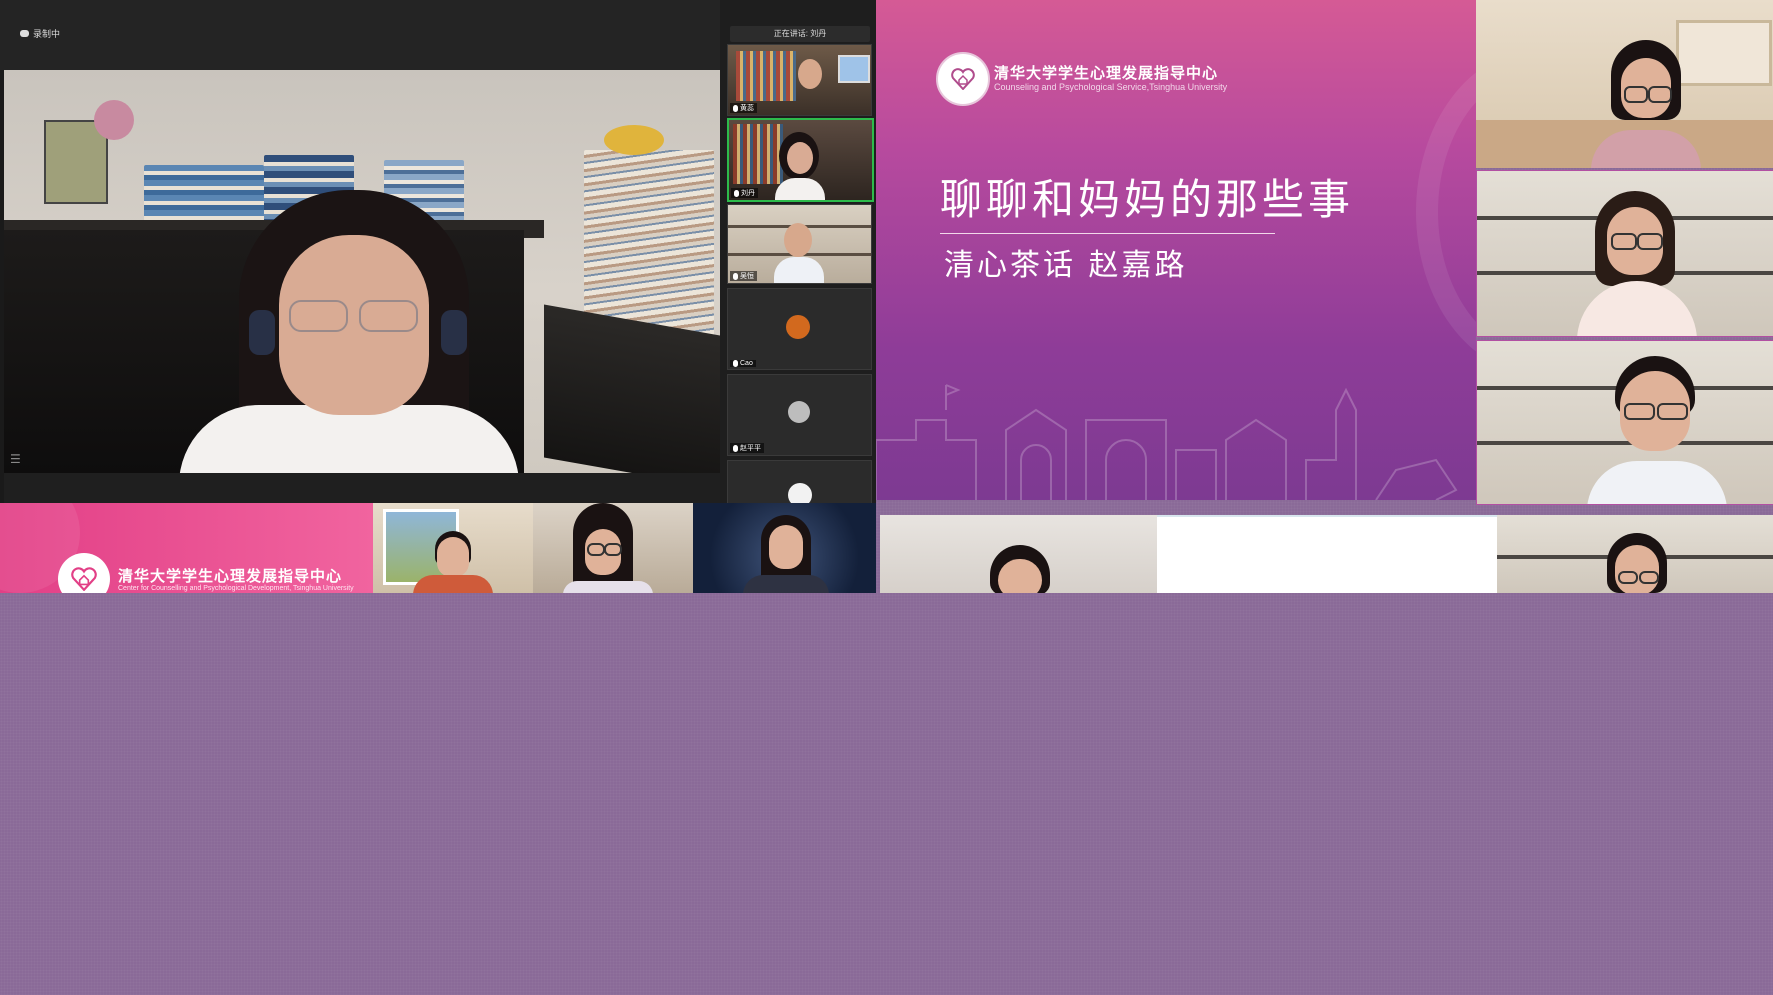 The image size is (1773, 995). Describe the element at coordinates (15, 459) in the screenshot. I see `menu-icon: ☰` at that location.